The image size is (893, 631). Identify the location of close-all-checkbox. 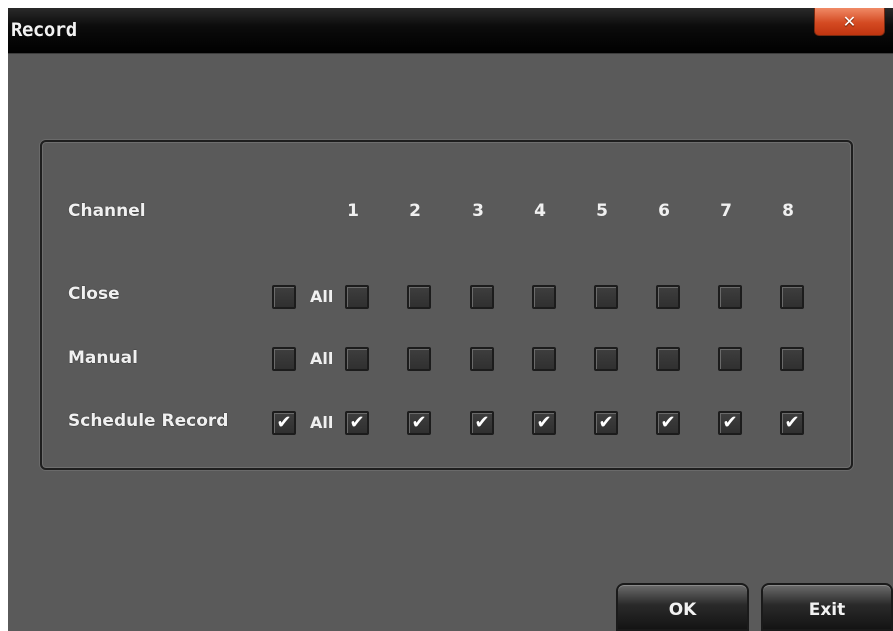
(284, 297).